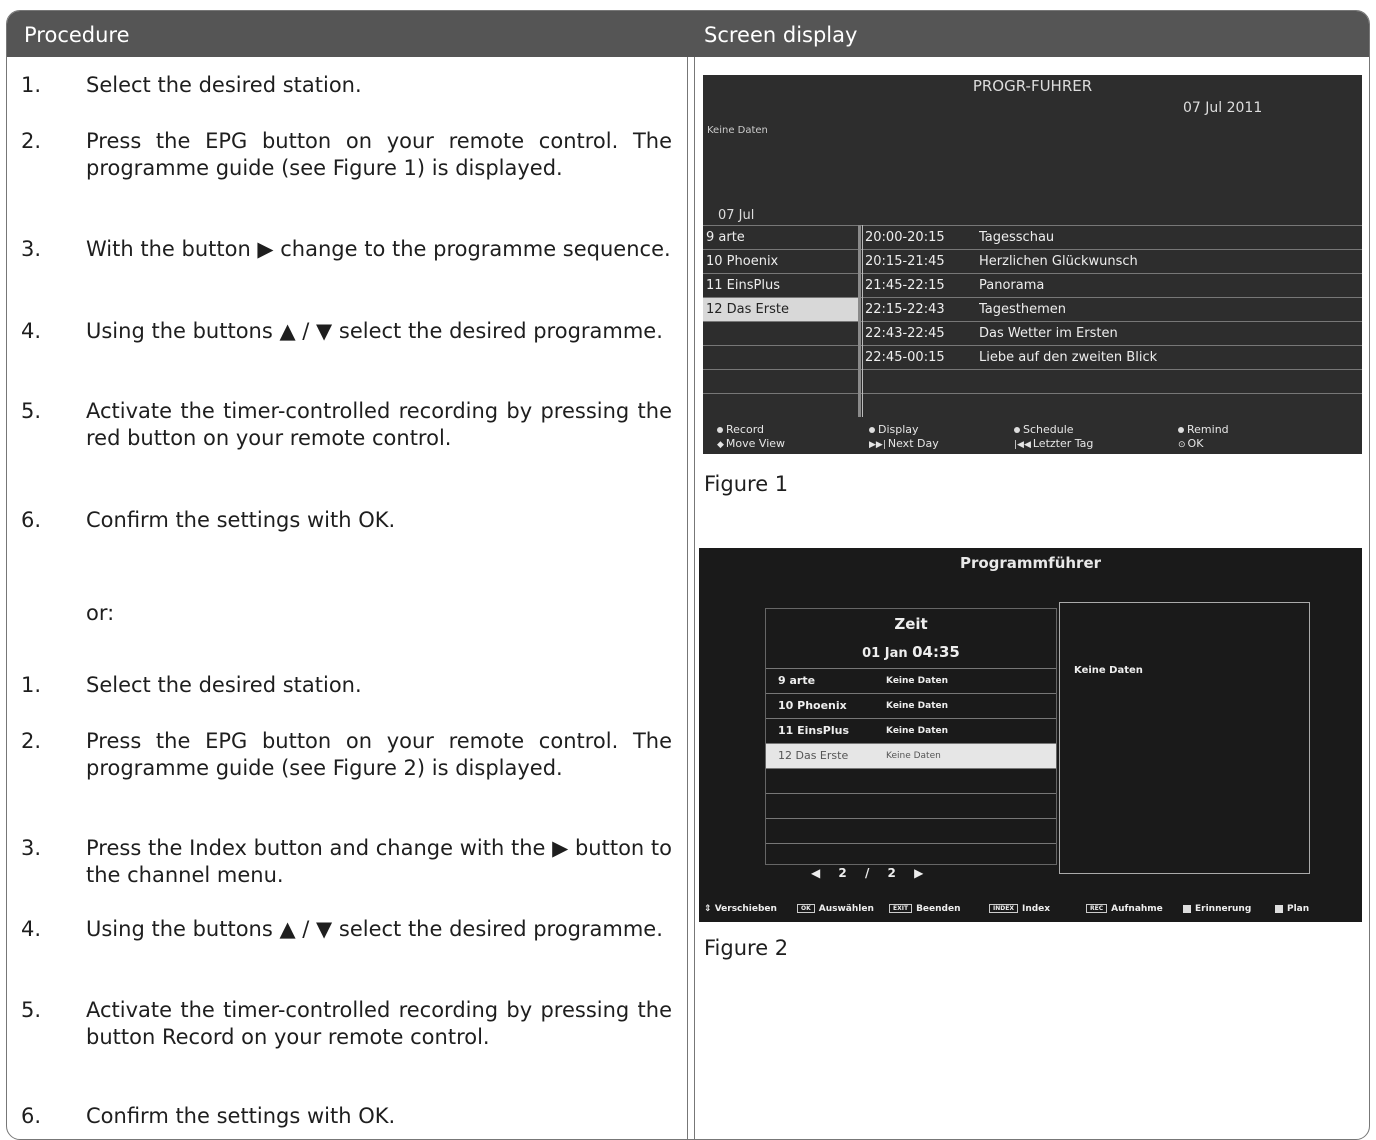 The width and height of the screenshot is (1376, 1140). I want to click on time-cell: 21:45-22:15, so click(905, 285).